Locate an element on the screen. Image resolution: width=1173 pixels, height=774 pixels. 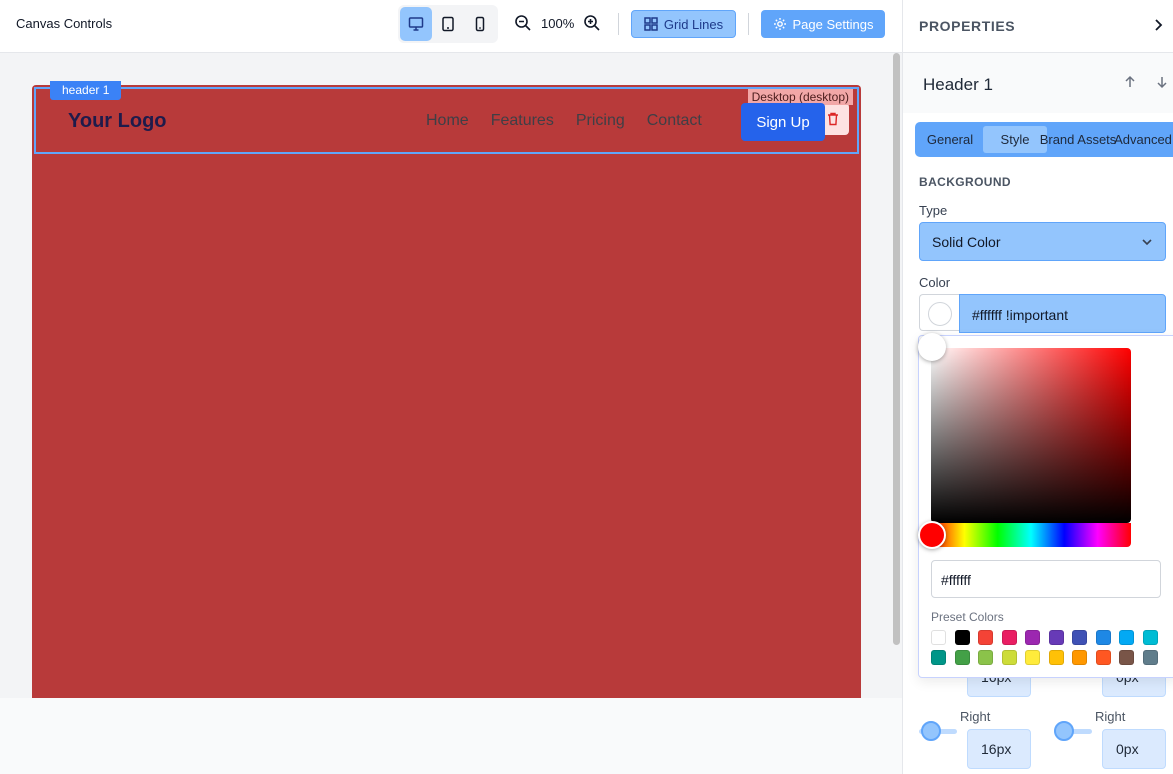
move-up-button is located at coordinates (1130, 84).